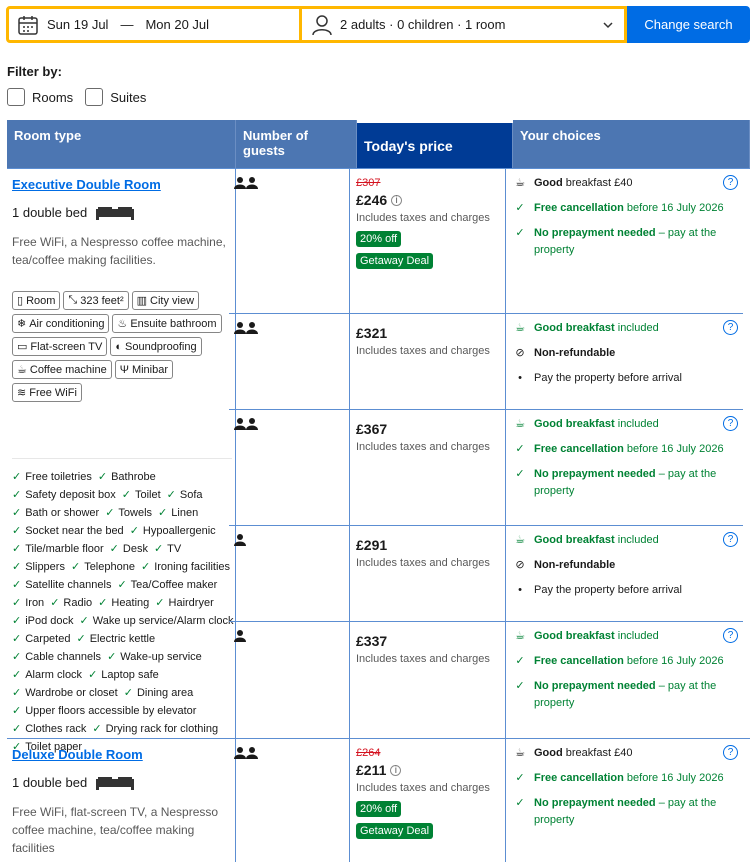 Image resolution: width=750 pixels, height=862 pixels. Describe the element at coordinates (61, 585) in the screenshot. I see `amenity-item: ✓ Satellite channels` at that location.